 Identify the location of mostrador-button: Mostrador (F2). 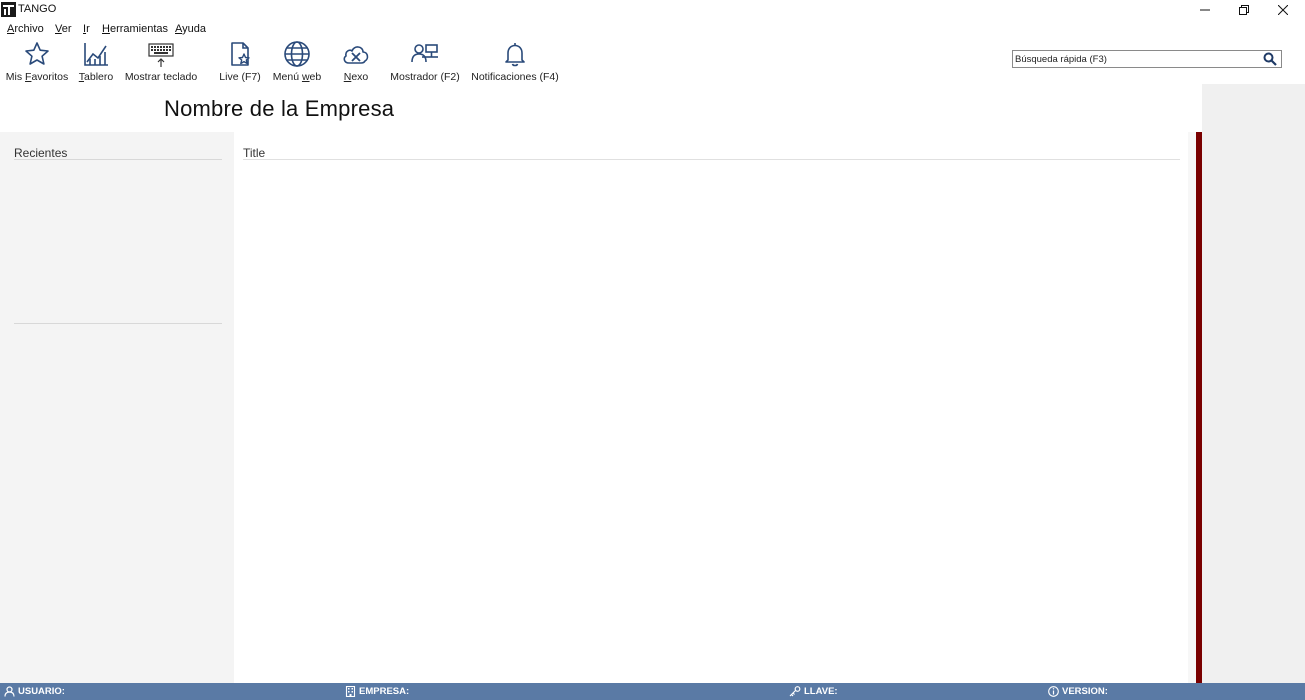
(425, 61).